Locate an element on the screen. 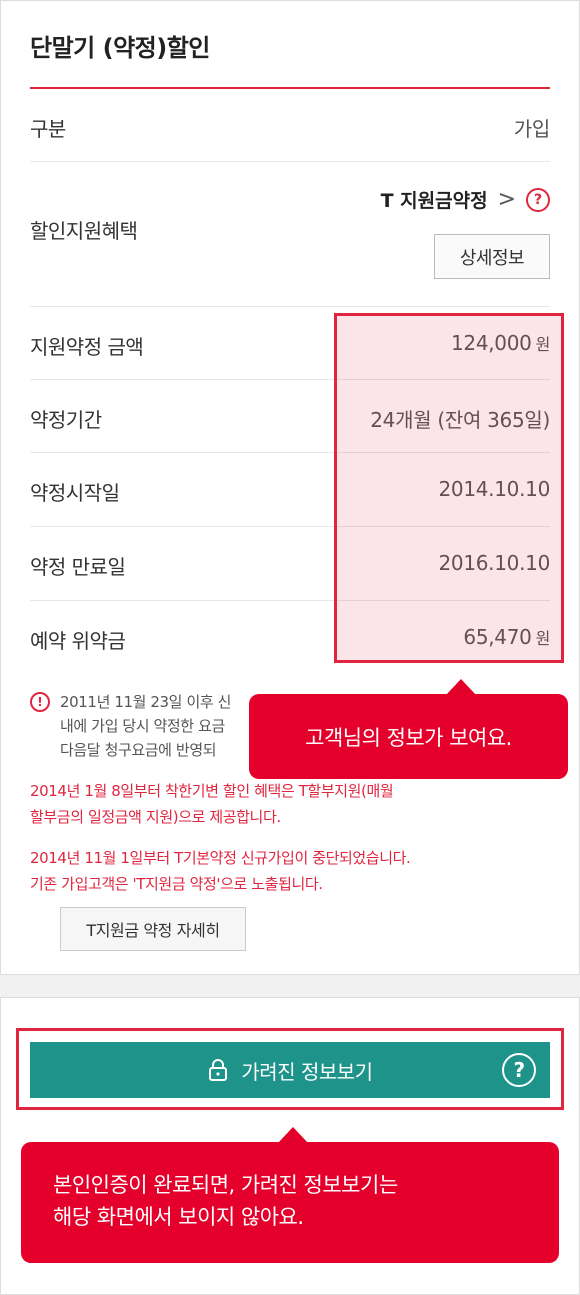 The image size is (580, 1295). info-label: 약정기간 is located at coordinates (66, 420).